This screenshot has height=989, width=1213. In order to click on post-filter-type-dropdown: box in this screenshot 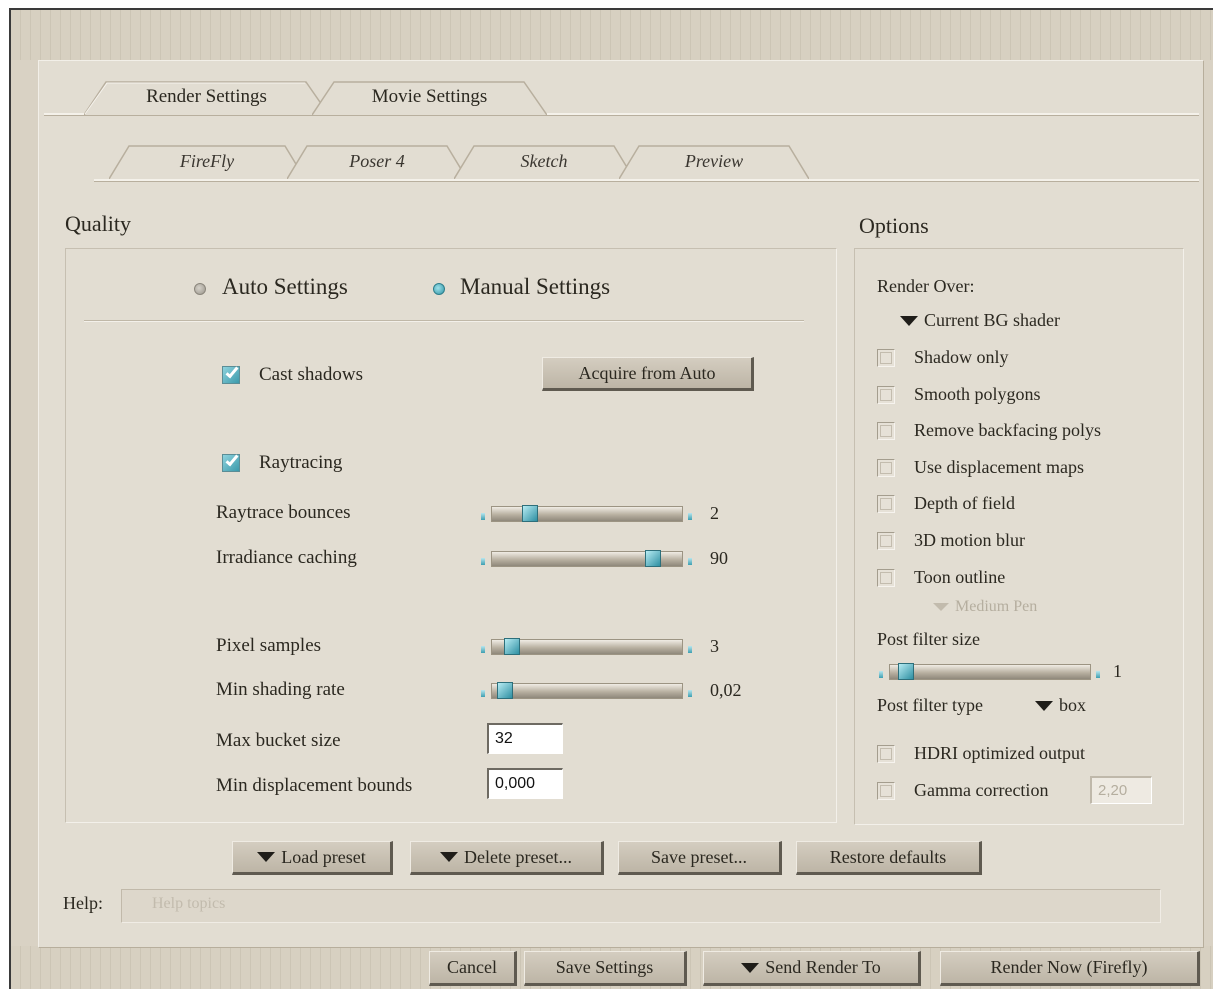, I will do `click(1060, 705)`.